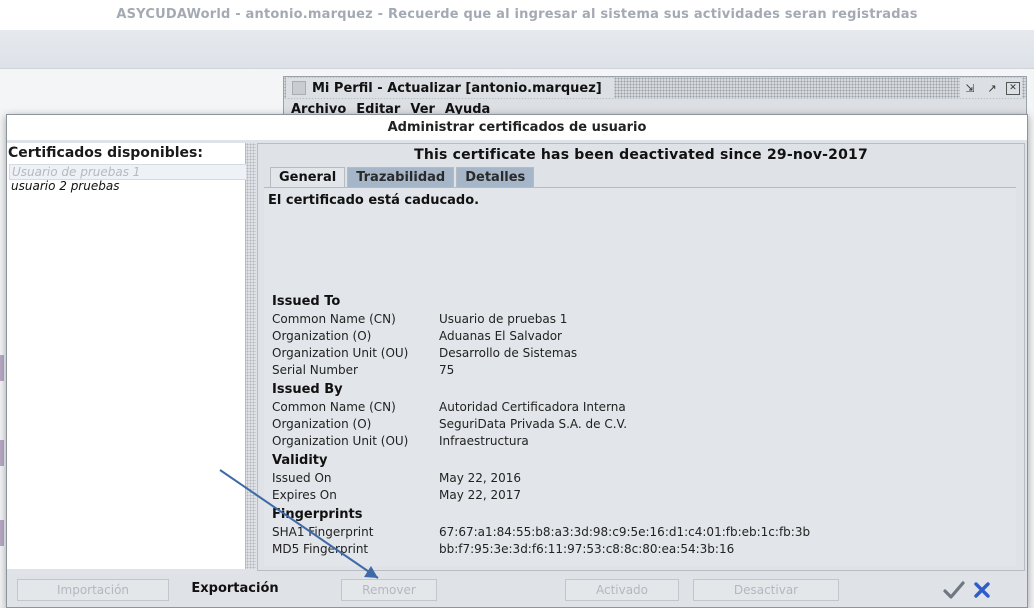  I want to click on info-label: MD5 Fingerprint, so click(320, 549).